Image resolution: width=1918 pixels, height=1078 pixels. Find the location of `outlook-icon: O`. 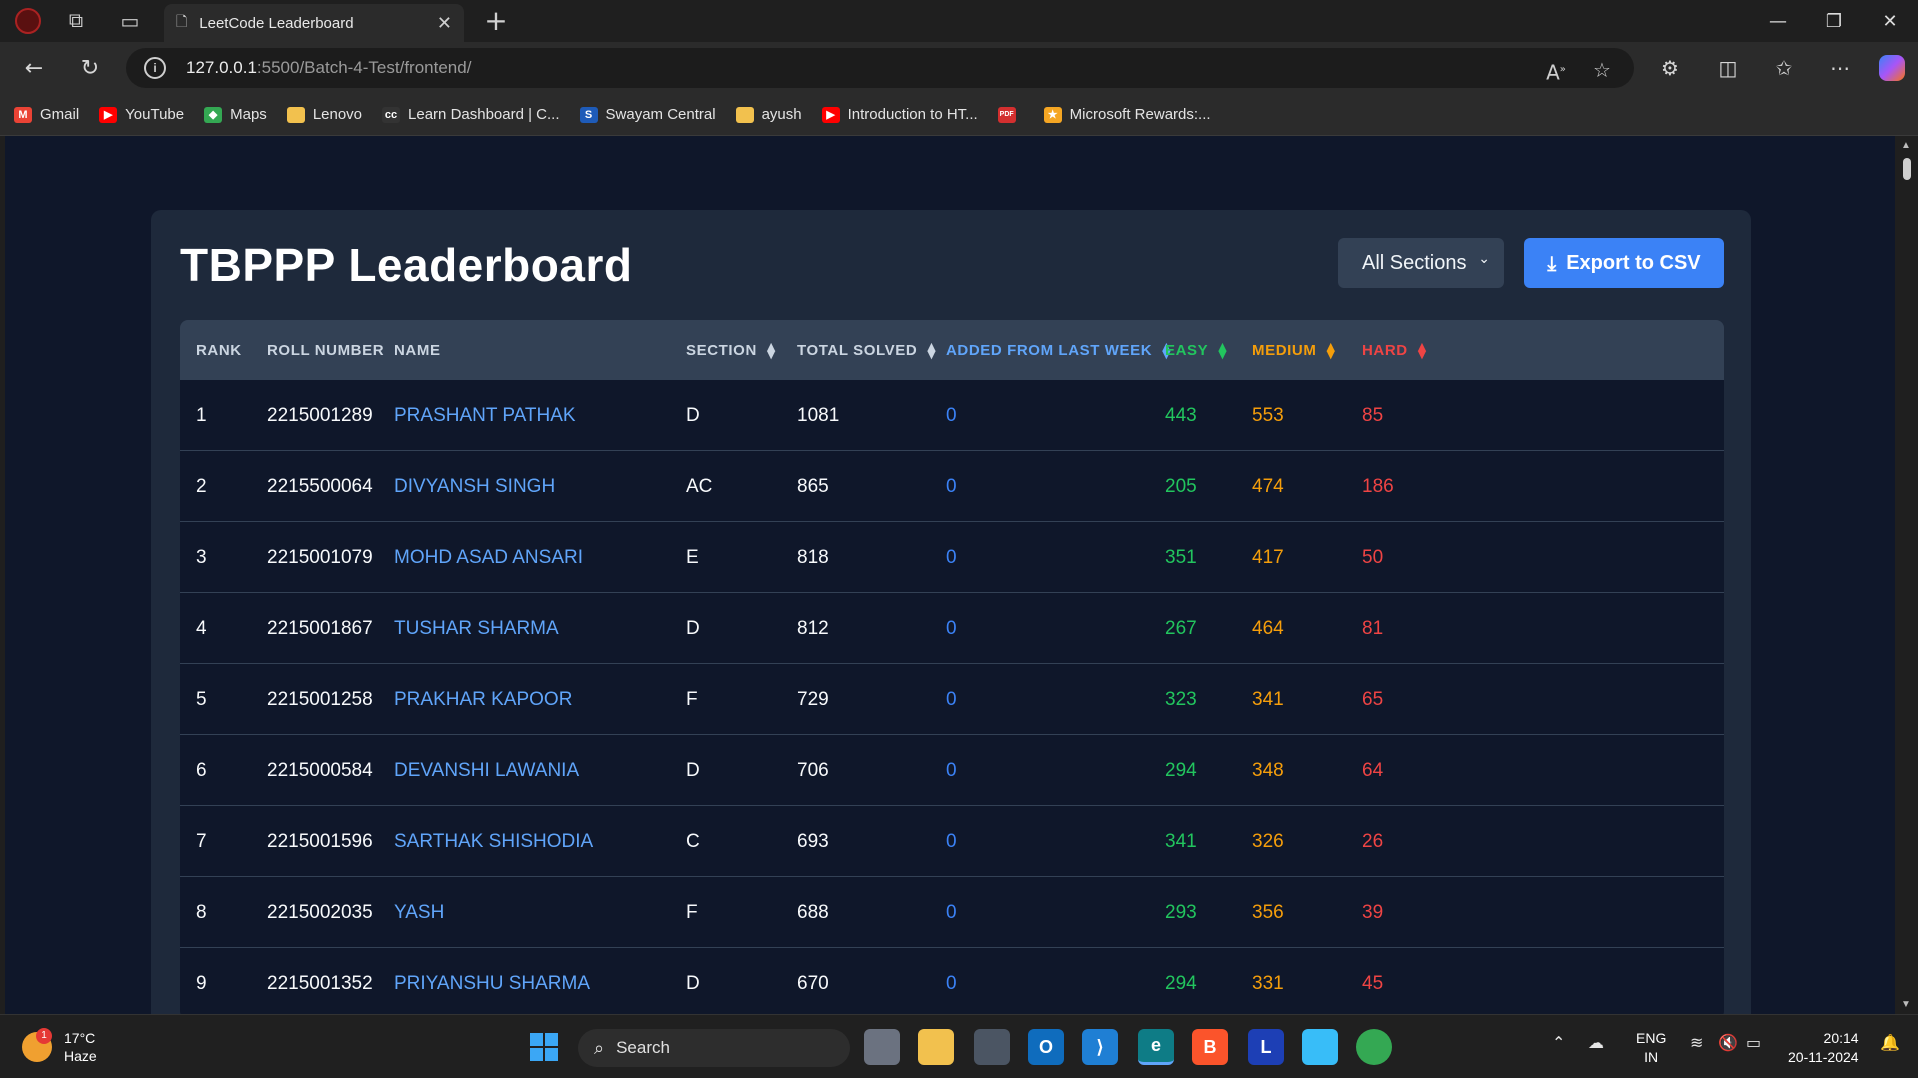

outlook-icon: O is located at coordinates (1046, 1047).